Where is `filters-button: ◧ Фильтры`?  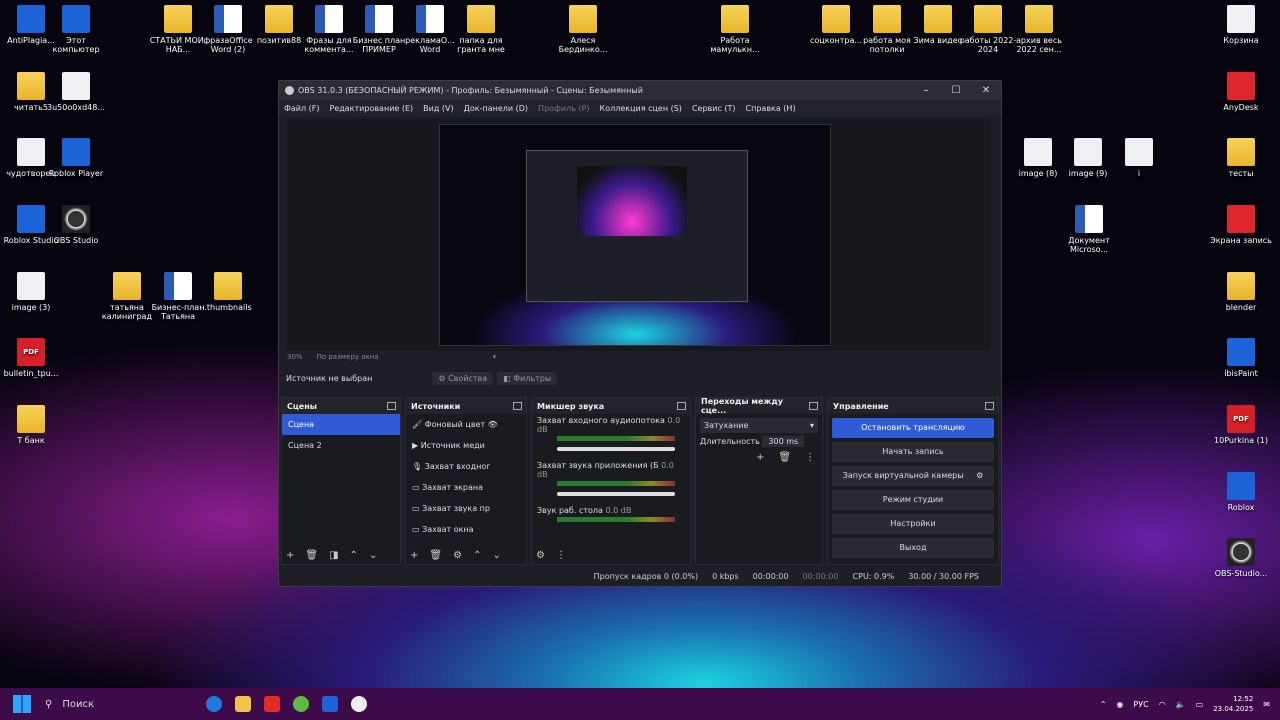
filters-button: ◧ Фильтры is located at coordinates (527, 378).